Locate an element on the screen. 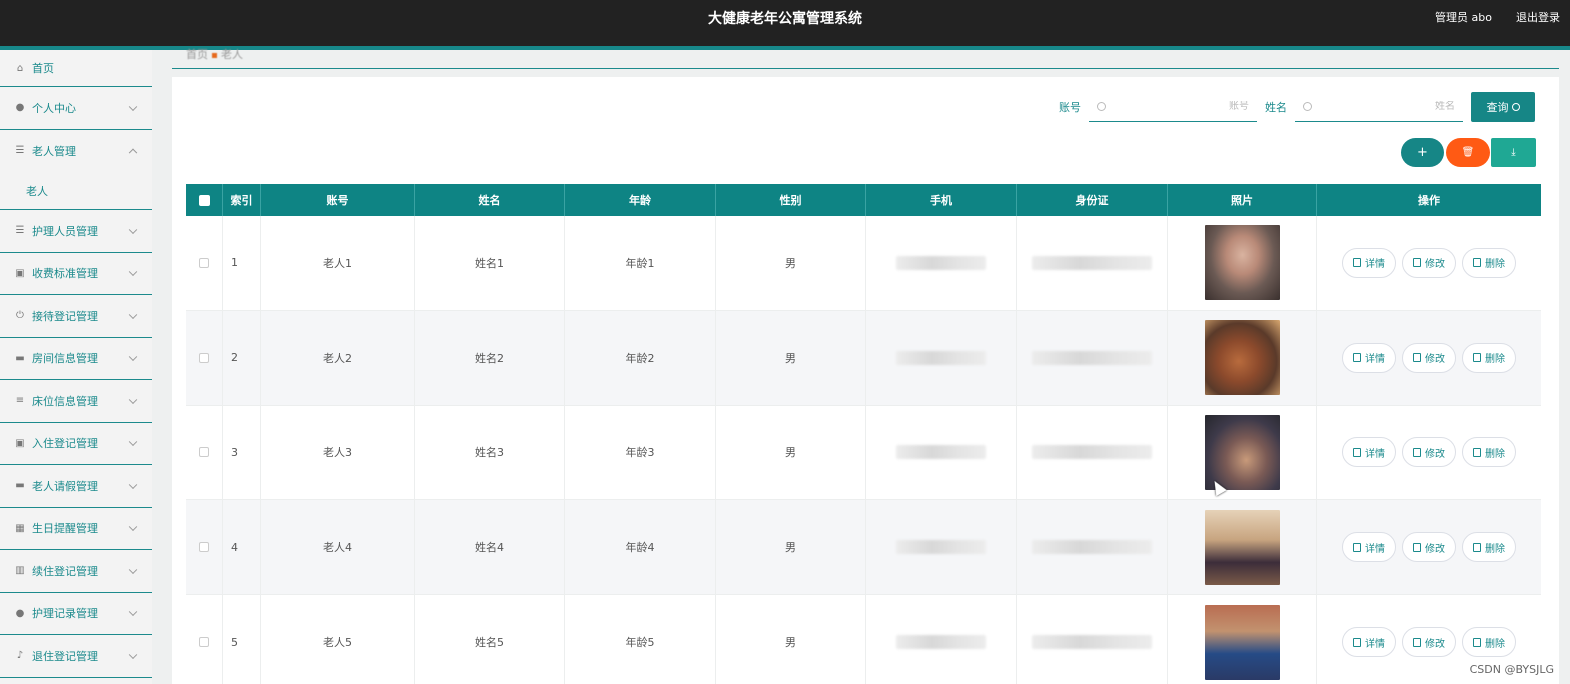 The image size is (1570, 684). column-header: 手机 is located at coordinates (941, 200).